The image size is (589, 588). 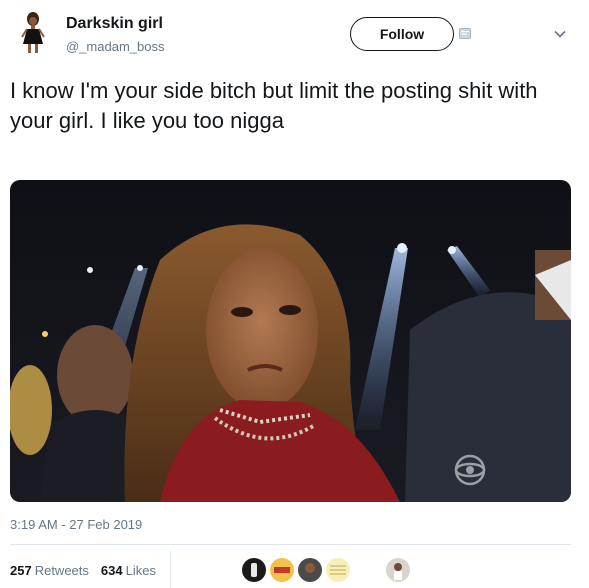 I want to click on likes-label: Likes, so click(x=140, y=570).